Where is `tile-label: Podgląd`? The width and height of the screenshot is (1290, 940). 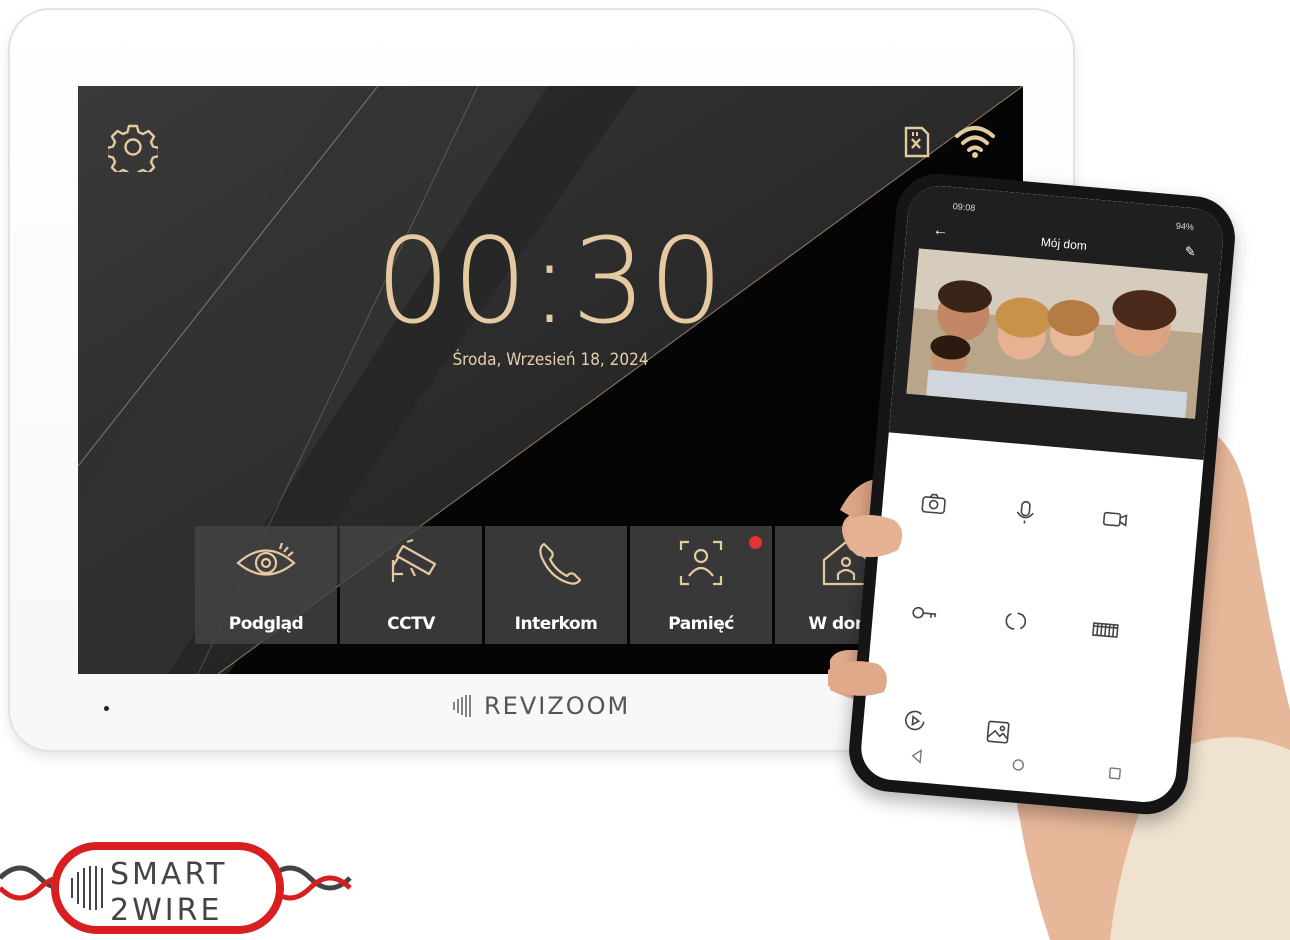 tile-label: Podgląd is located at coordinates (266, 624).